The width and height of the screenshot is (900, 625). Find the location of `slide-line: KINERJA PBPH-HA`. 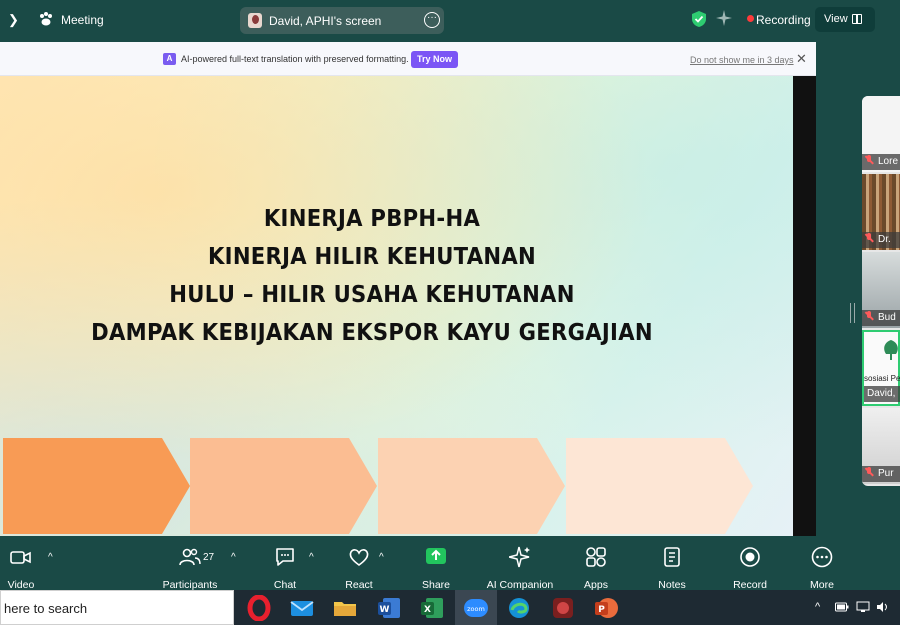

slide-line: KINERJA PBPH-HA is located at coordinates (372, 219).